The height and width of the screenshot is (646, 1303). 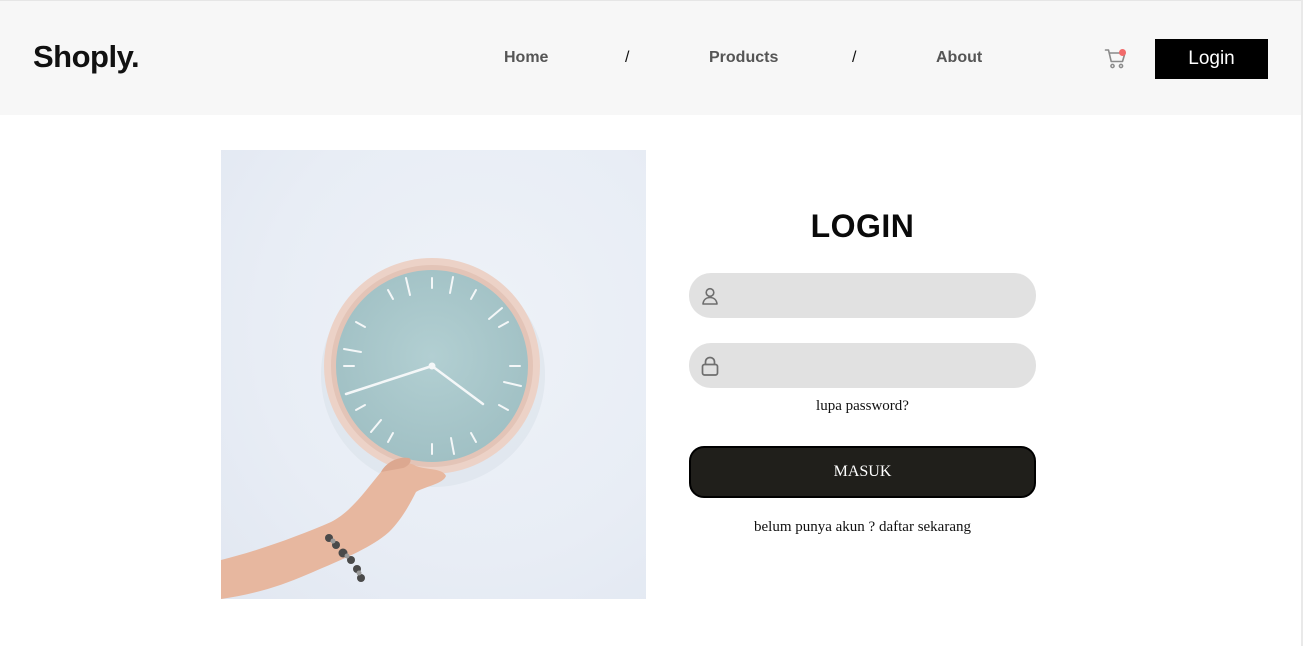 I want to click on username-field, so click(x=862, y=295).